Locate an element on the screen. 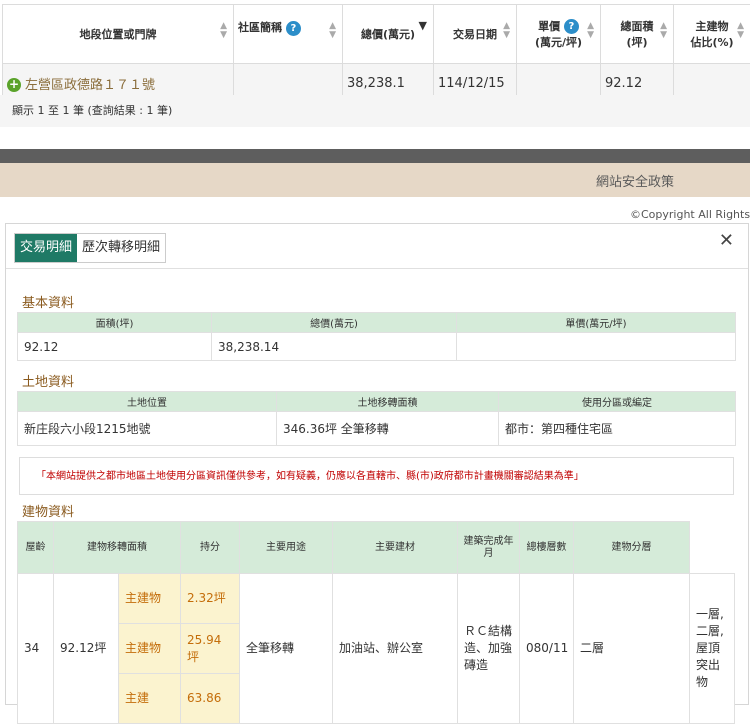 The height and width of the screenshot is (724, 750). building-value-main-use: 加油站、辦公室 is located at coordinates (395, 649).